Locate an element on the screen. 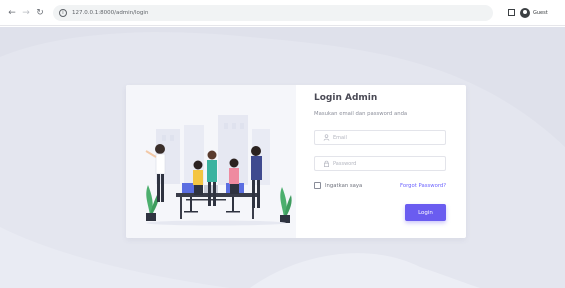  email-field is located at coordinates (380, 137).